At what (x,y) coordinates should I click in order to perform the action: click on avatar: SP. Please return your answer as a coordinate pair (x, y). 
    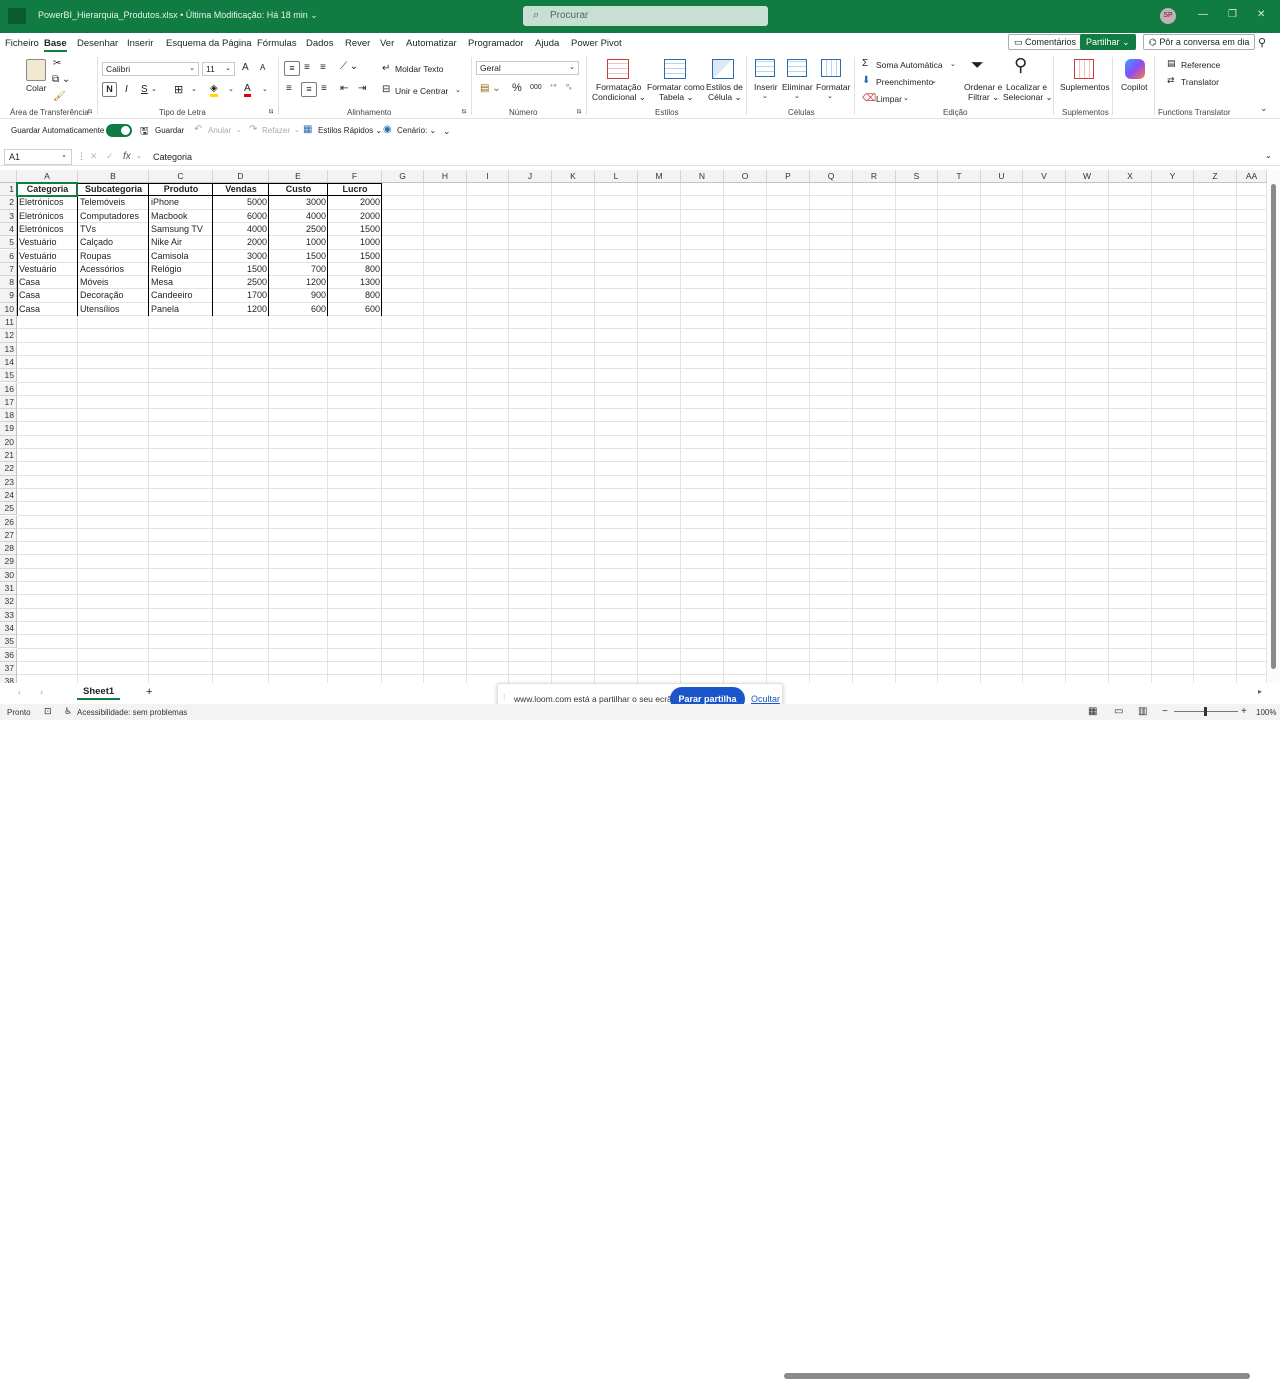
    Looking at the image, I should click on (1168, 16).